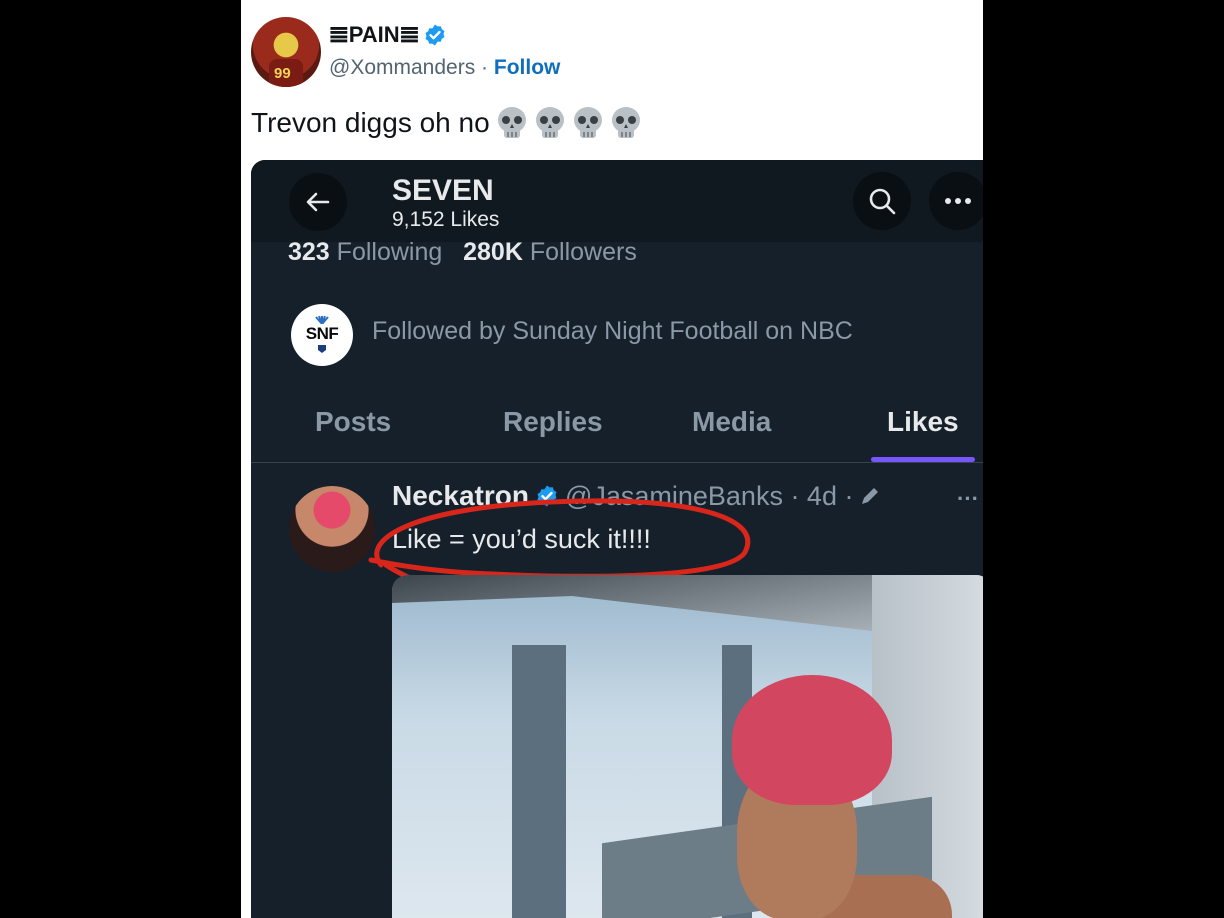 The width and height of the screenshot is (1224, 918). Describe the element at coordinates (968, 499) in the screenshot. I see `post-more-icon: ···` at that location.